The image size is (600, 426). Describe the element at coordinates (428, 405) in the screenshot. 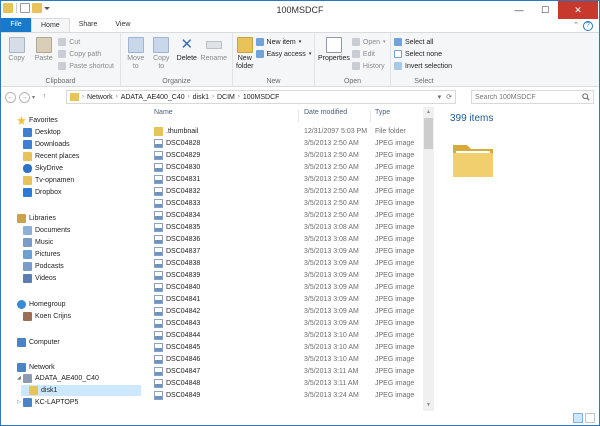

I see `scroll-down-icon: ▼` at that location.